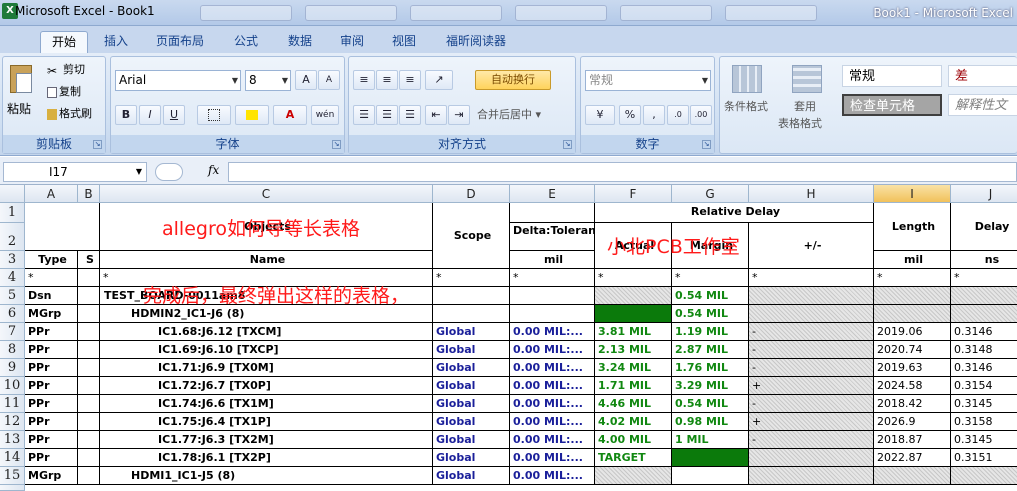 This screenshot has width=1017, height=491. I want to click on insert-function-icon: fx, so click(213, 170).